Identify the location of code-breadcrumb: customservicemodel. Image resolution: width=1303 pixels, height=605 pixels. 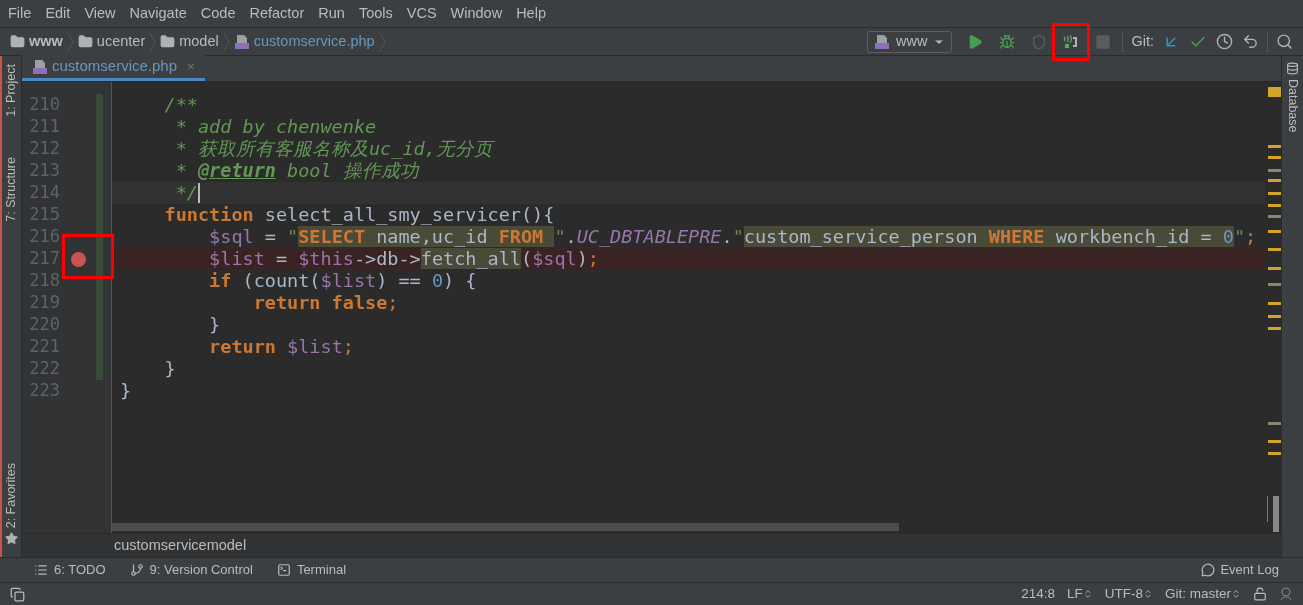
(180, 545).